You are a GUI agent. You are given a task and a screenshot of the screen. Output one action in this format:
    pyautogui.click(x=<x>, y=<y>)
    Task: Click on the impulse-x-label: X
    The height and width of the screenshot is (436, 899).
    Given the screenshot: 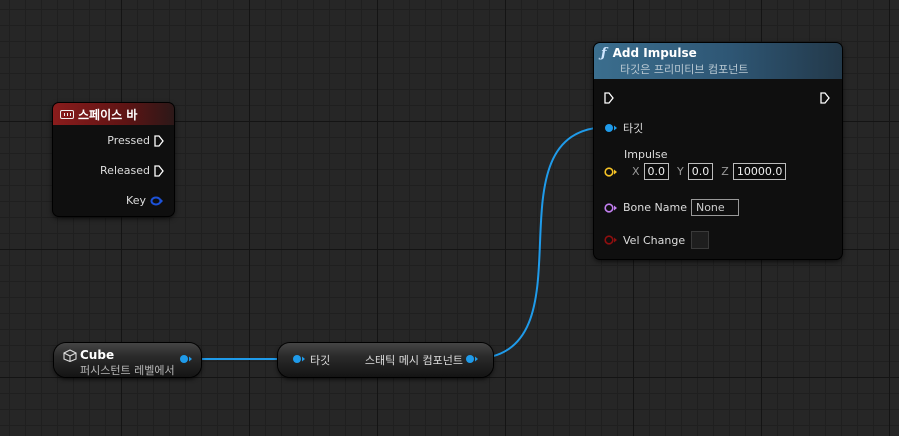 What is the action you would take?
    pyautogui.click(x=636, y=171)
    